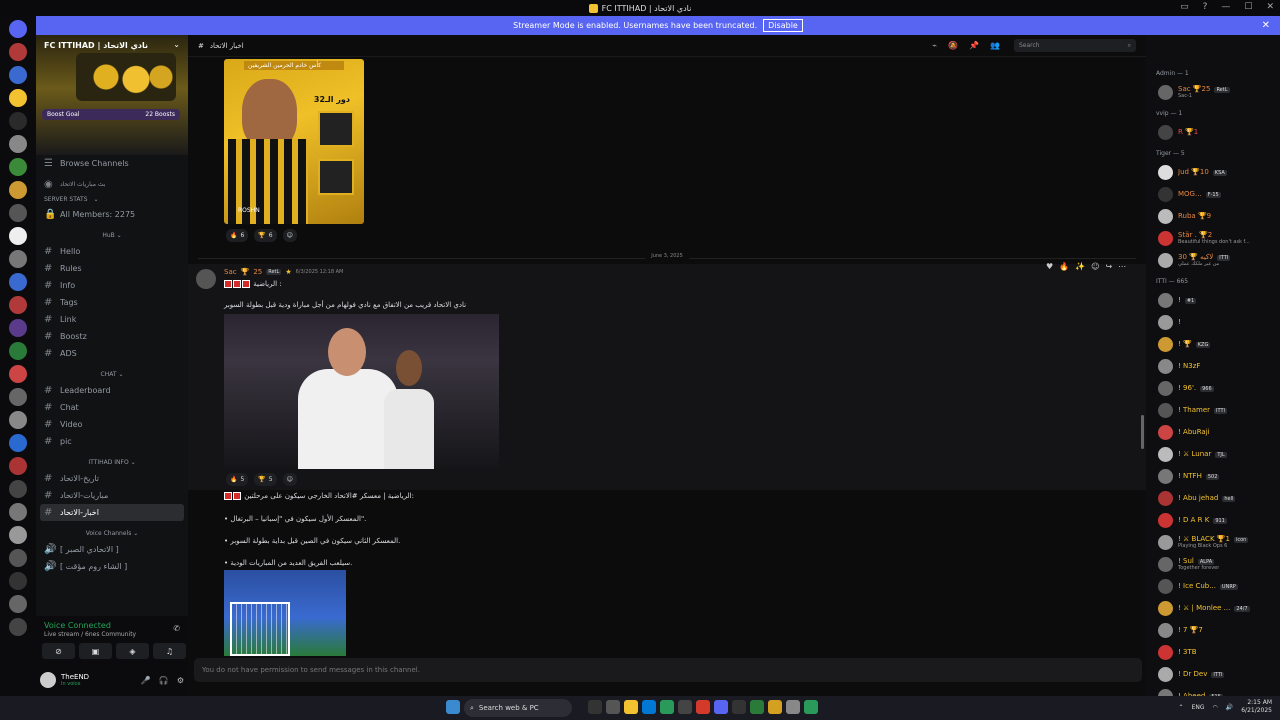  I want to click on member-item: ! Ice Cub... UNRP, so click(1213, 586).